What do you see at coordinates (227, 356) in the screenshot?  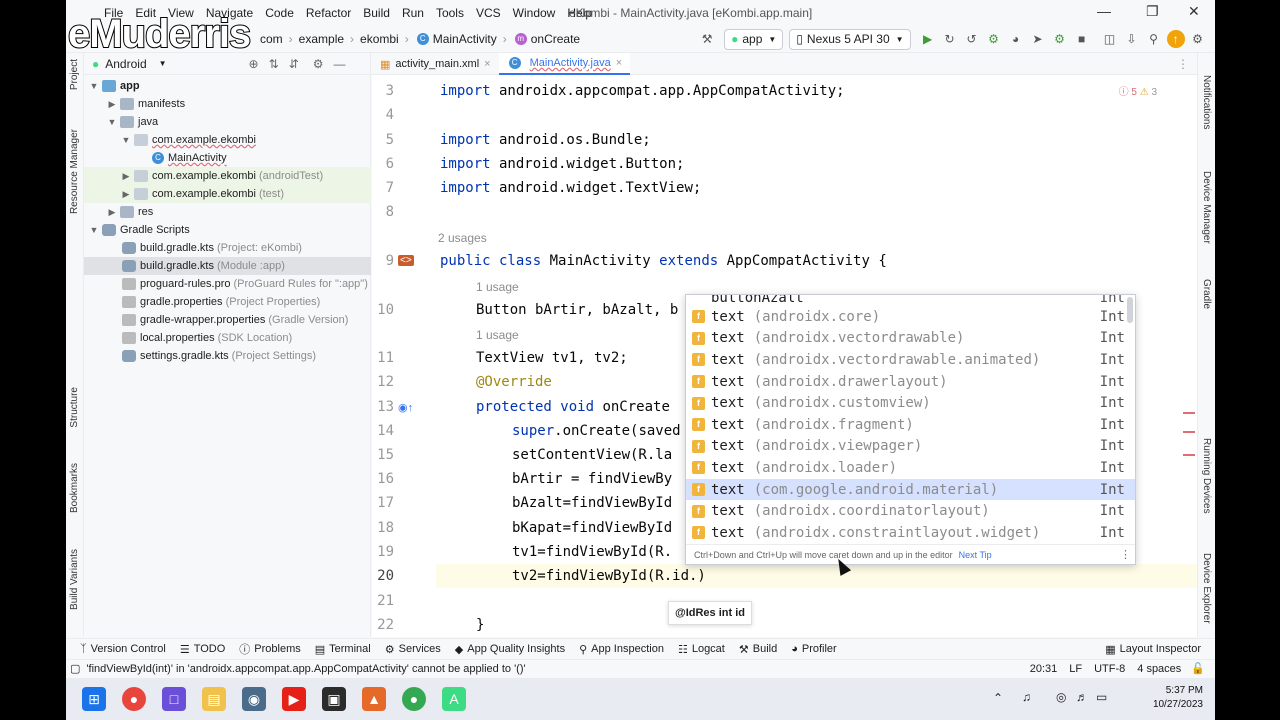 I see `tree-item-settings-gradle: settings.gradle.kts (Project Settings)` at bounding box center [227, 356].